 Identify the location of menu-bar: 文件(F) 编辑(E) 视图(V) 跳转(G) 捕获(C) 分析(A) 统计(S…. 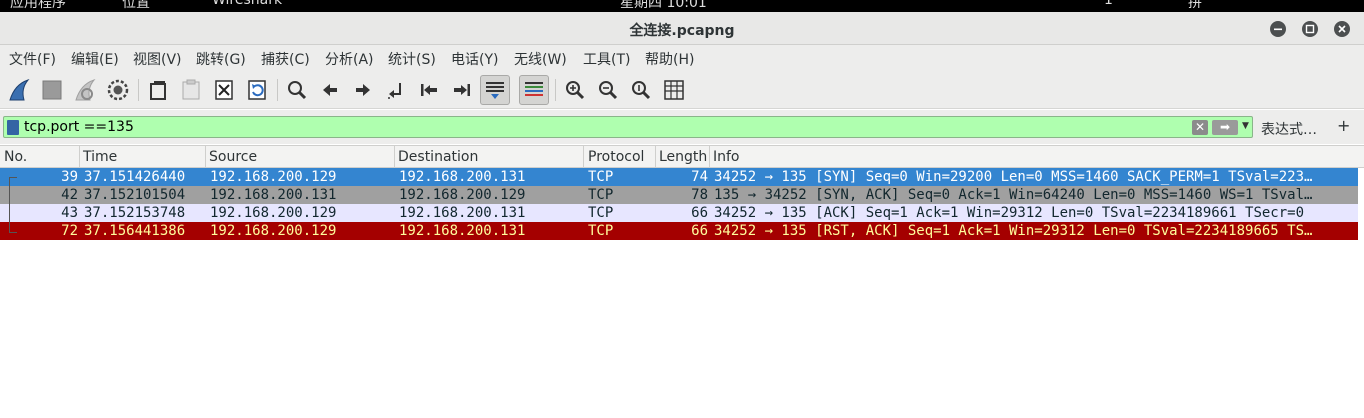
(682, 58).